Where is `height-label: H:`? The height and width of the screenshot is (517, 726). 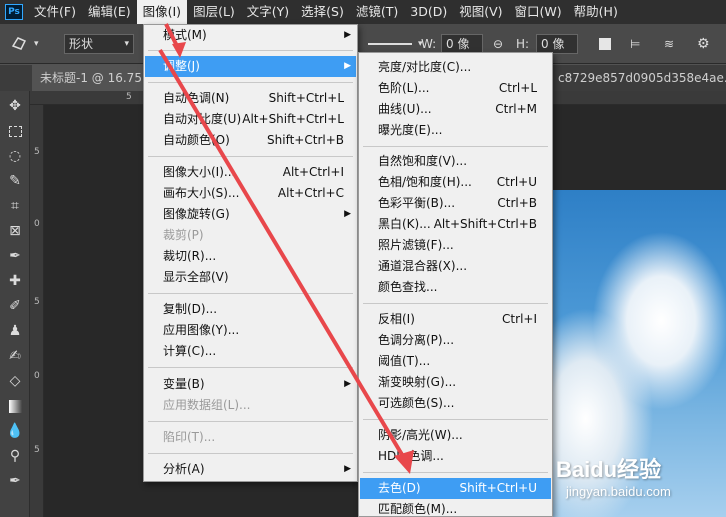 height-label: H: is located at coordinates (523, 44).